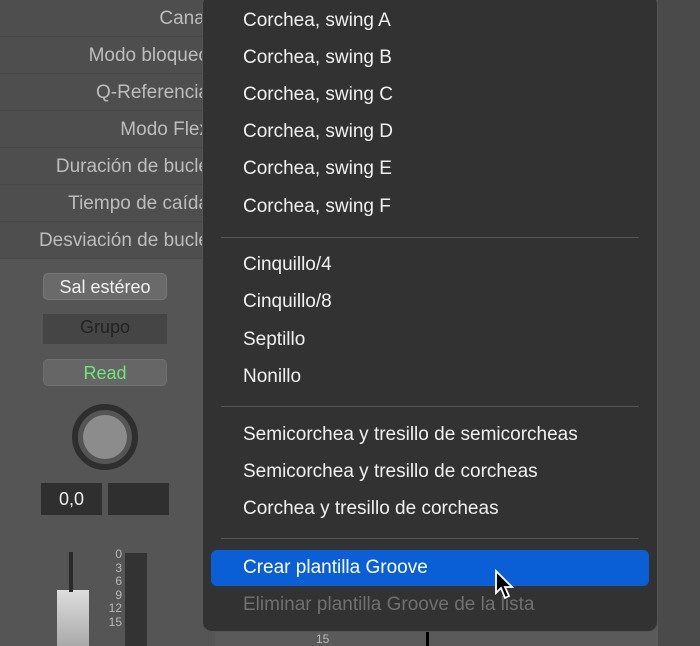 This screenshot has height=646, width=700. What do you see at coordinates (430, 21) in the screenshot?
I see `menu-item: Corchea, swing A` at bounding box center [430, 21].